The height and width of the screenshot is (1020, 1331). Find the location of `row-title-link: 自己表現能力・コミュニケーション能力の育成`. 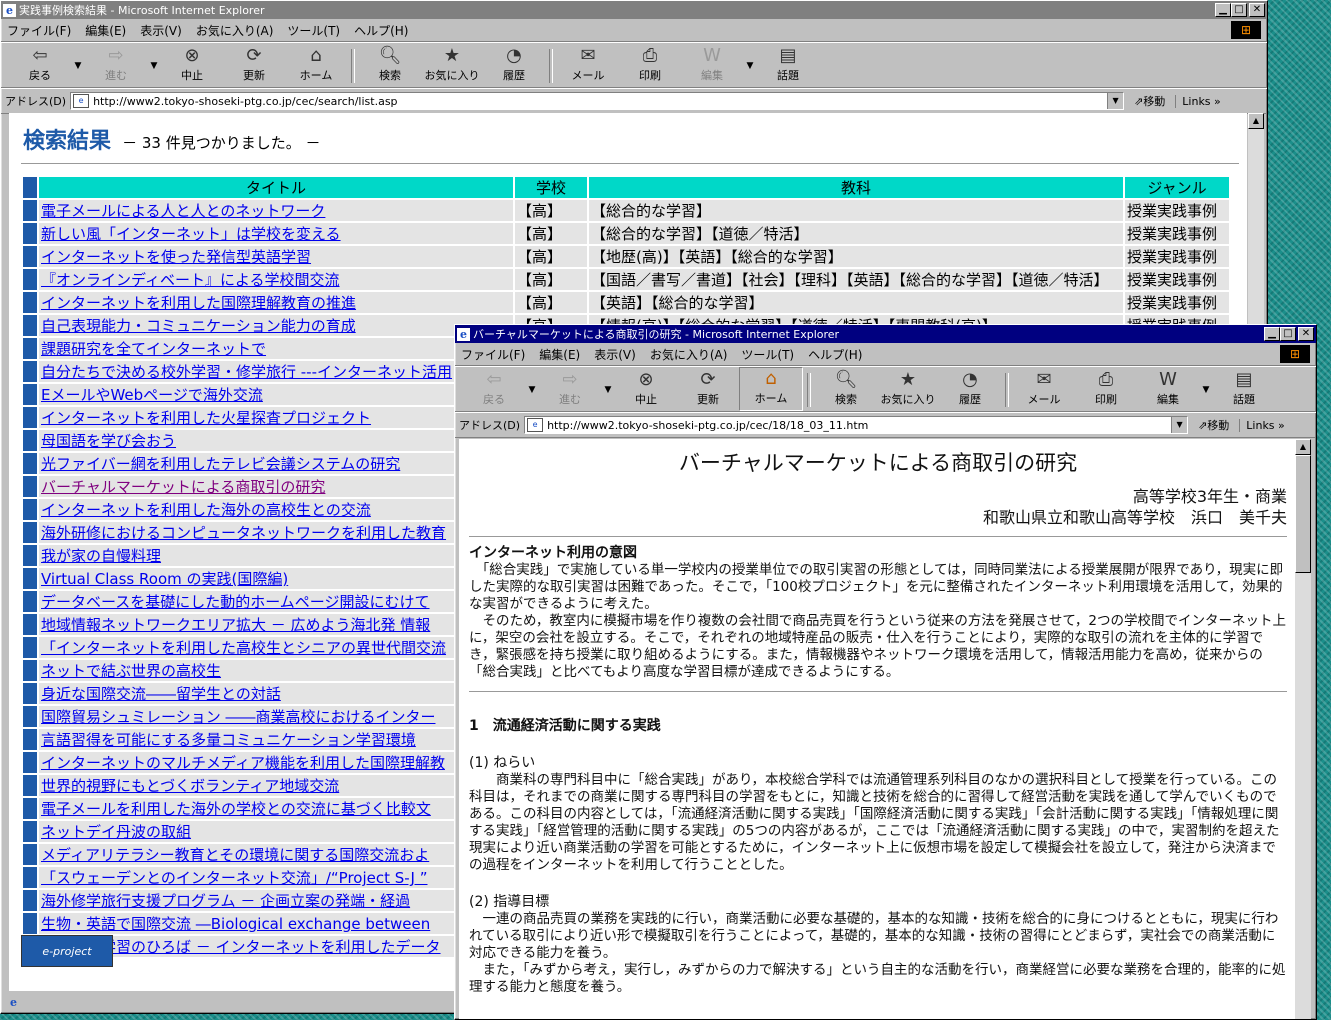

row-title-link: 自己表現能力・コミュニケーション能力の育成 is located at coordinates (198, 326).